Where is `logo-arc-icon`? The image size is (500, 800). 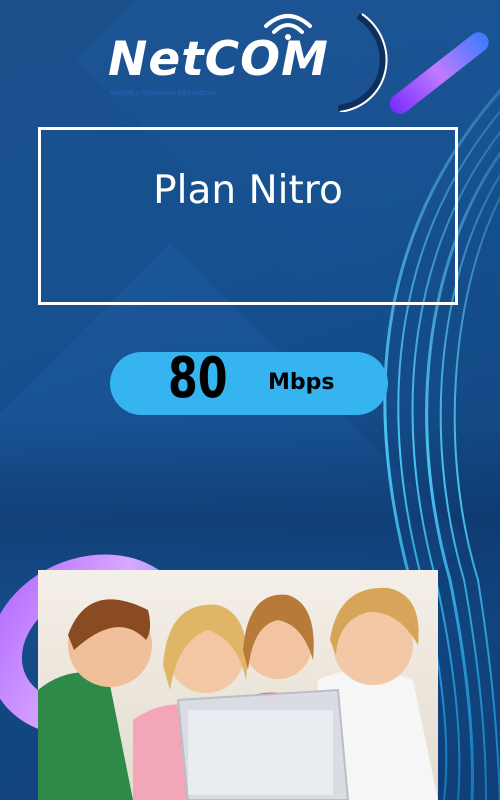 logo-arc-icon is located at coordinates (363, 62).